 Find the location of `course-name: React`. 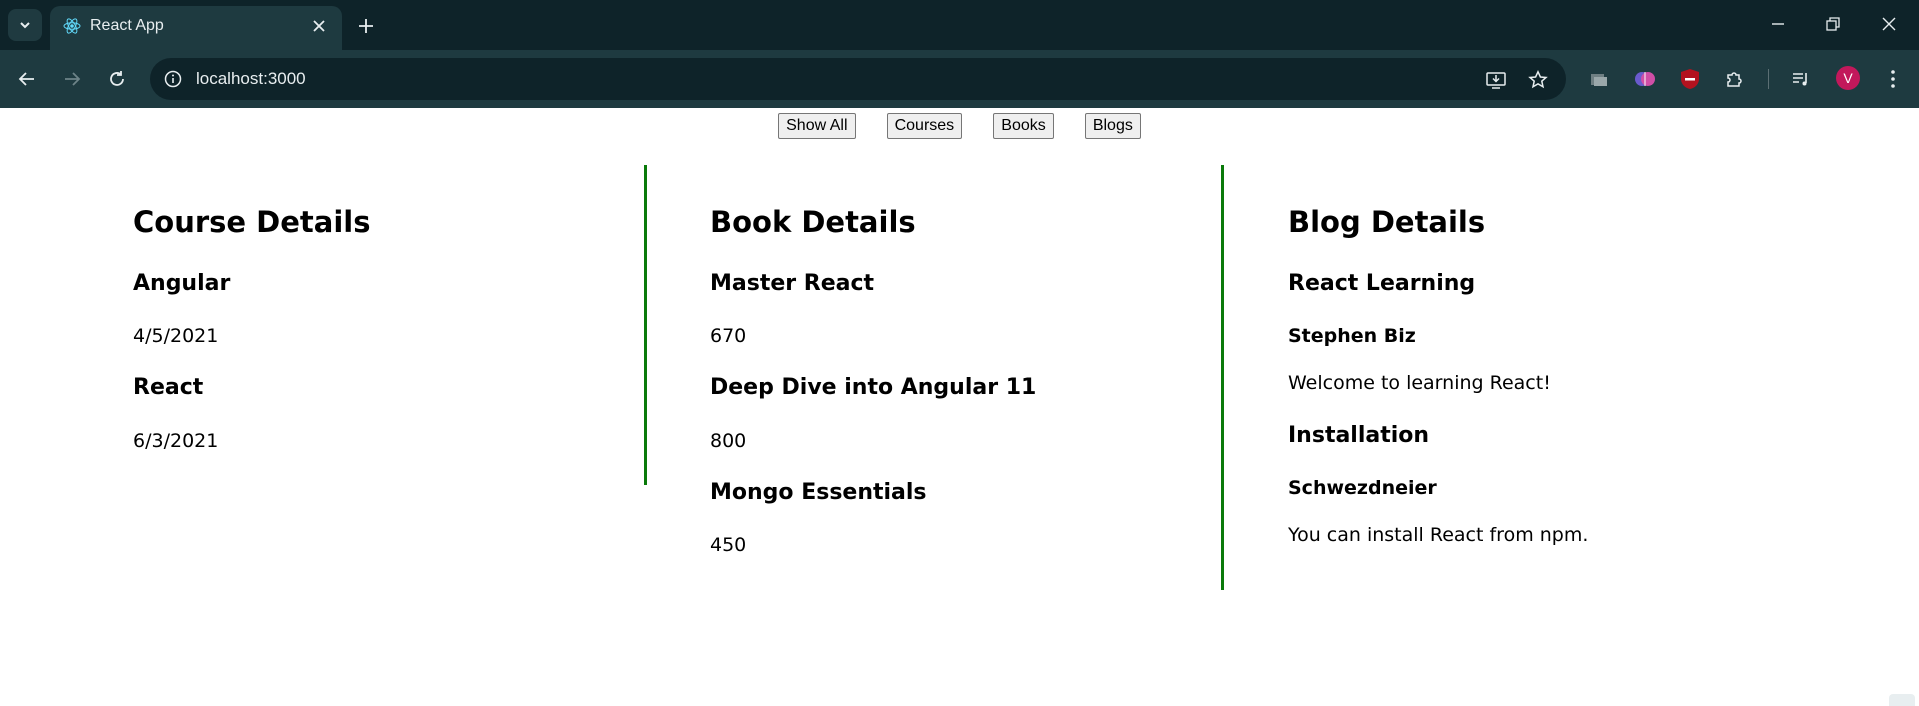

course-name: React is located at coordinates (168, 387).